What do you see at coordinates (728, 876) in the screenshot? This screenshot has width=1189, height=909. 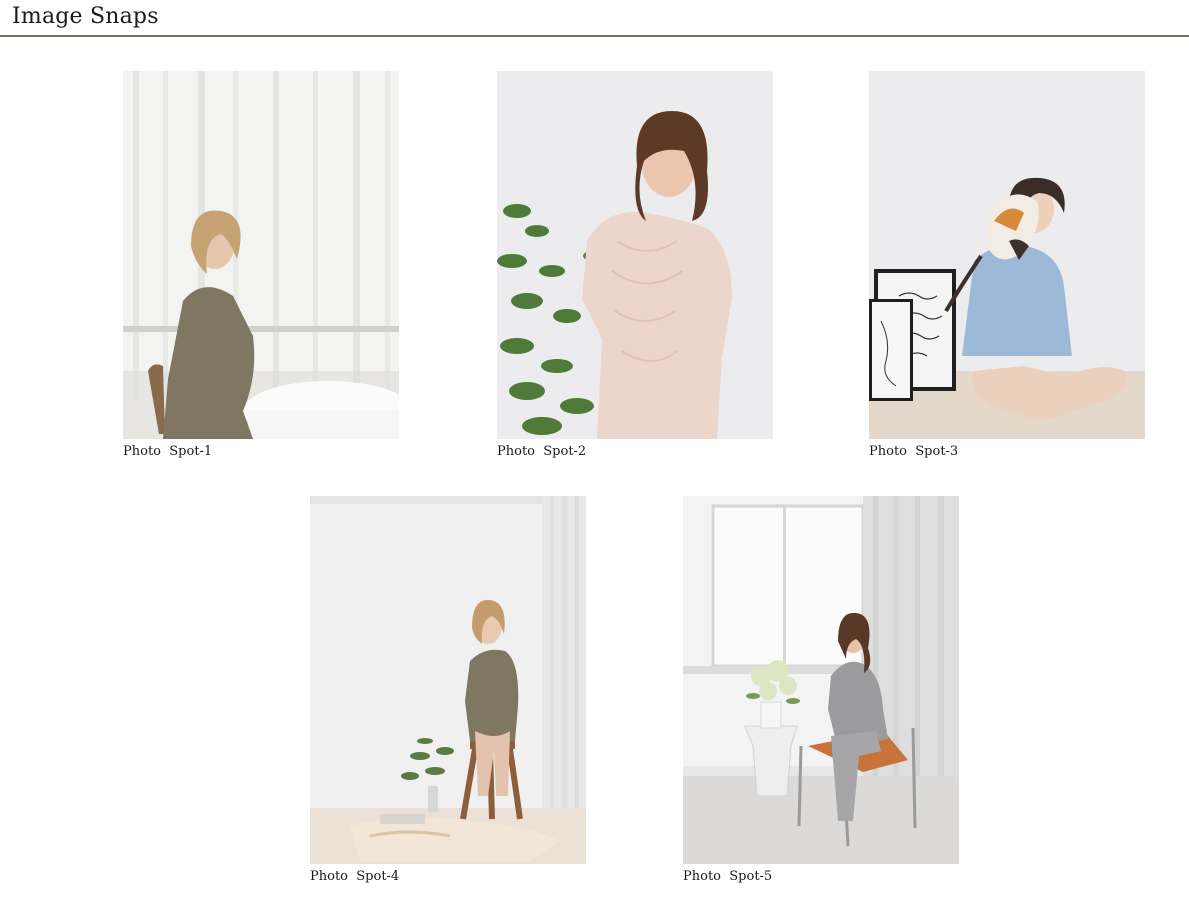 I see `photo-caption: Photo Spot-5` at bounding box center [728, 876].